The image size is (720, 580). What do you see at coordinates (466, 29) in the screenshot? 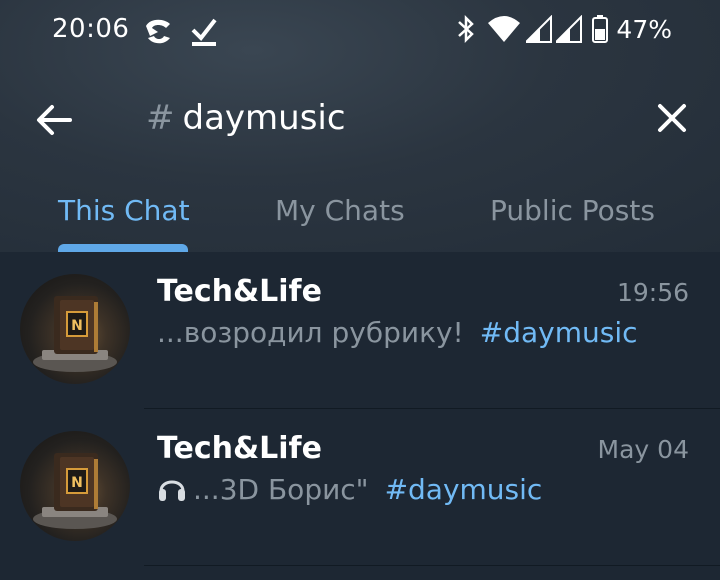
I see `bluetooth-icon` at bounding box center [466, 29].